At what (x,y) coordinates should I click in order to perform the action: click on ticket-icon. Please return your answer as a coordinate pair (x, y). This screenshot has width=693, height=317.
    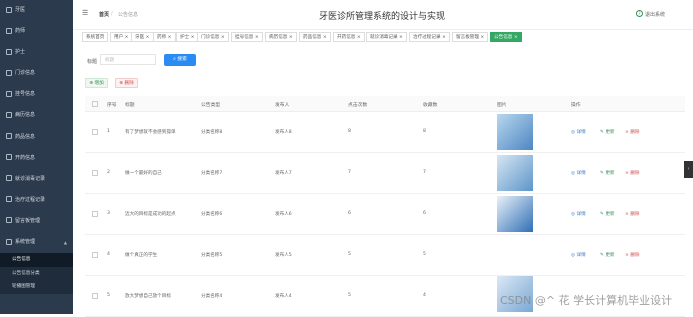
    Looking at the image, I should click on (9, 93).